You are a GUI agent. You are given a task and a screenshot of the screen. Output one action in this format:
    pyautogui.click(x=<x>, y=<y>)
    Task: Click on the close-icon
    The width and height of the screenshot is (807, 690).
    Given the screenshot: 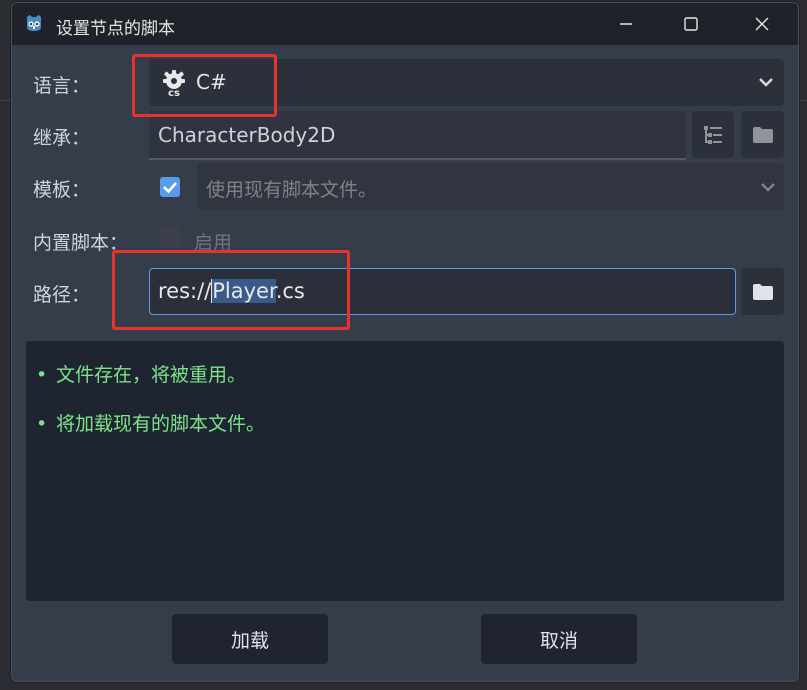 What is the action you would take?
    pyautogui.click(x=762, y=24)
    